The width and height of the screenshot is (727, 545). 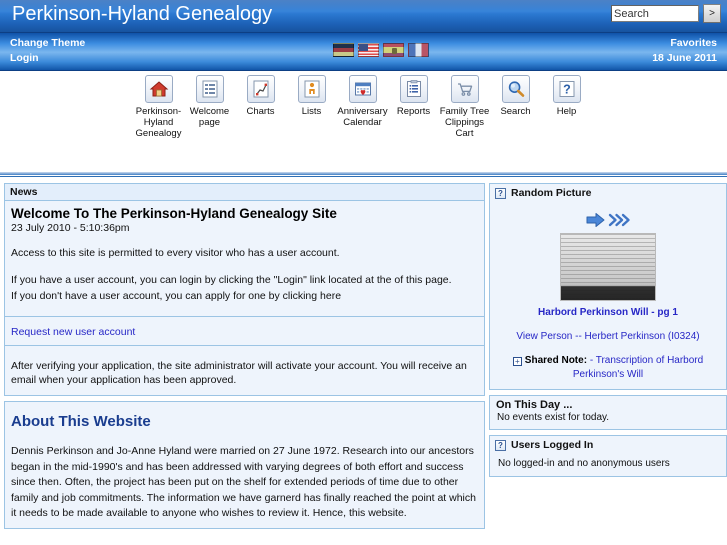 What do you see at coordinates (363, 173) in the screenshot?
I see `toolbar-divider` at bounding box center [363, 173].